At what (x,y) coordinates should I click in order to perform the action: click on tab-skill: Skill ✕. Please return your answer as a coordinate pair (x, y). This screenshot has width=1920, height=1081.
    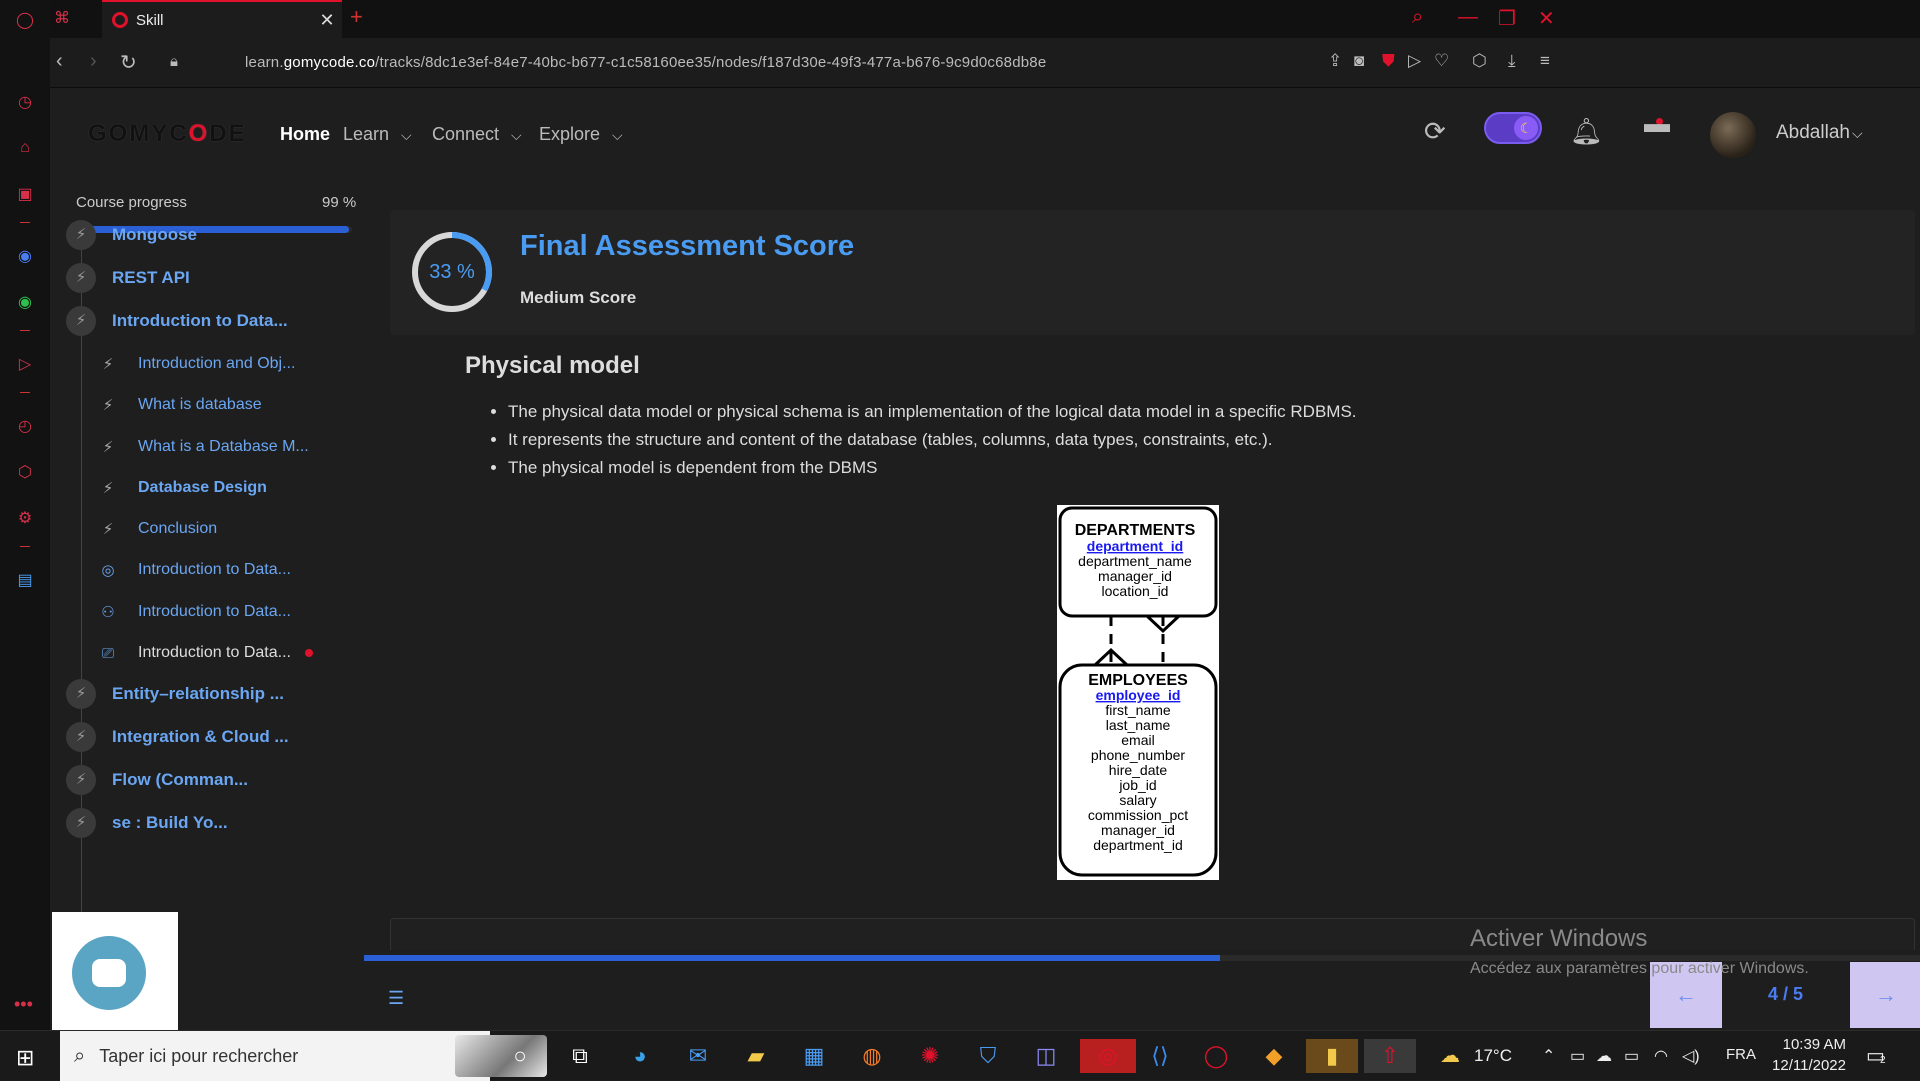
    Looking at the image, I should click on (222, 19).